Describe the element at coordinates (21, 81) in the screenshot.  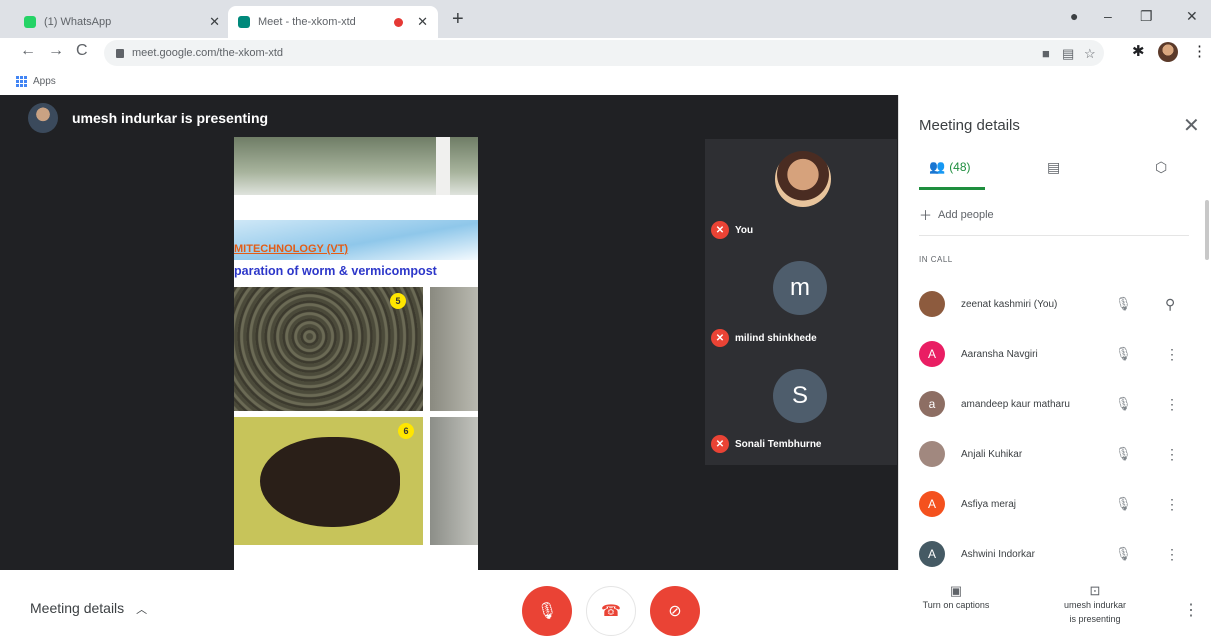
I see `apps-grid-icon` at that location.